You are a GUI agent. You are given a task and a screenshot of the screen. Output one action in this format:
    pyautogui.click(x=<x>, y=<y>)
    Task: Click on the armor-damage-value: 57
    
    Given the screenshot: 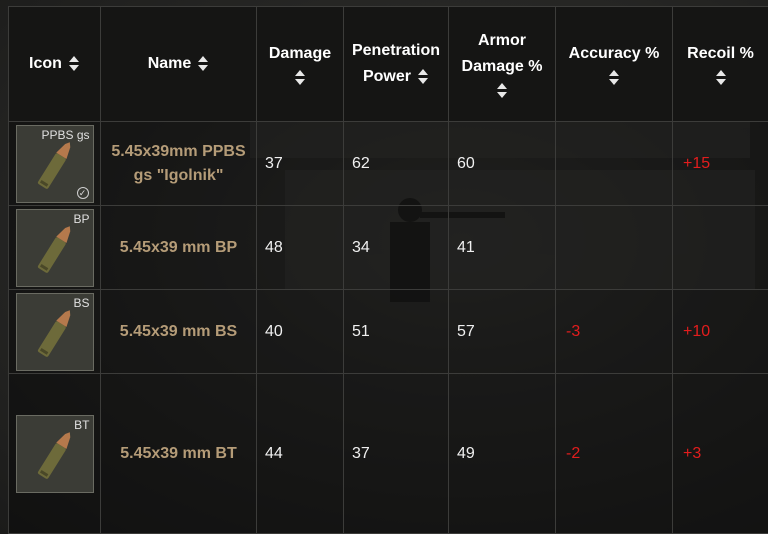 What is the action you would take?
    pyautogui.click(x=502, y=331)
    